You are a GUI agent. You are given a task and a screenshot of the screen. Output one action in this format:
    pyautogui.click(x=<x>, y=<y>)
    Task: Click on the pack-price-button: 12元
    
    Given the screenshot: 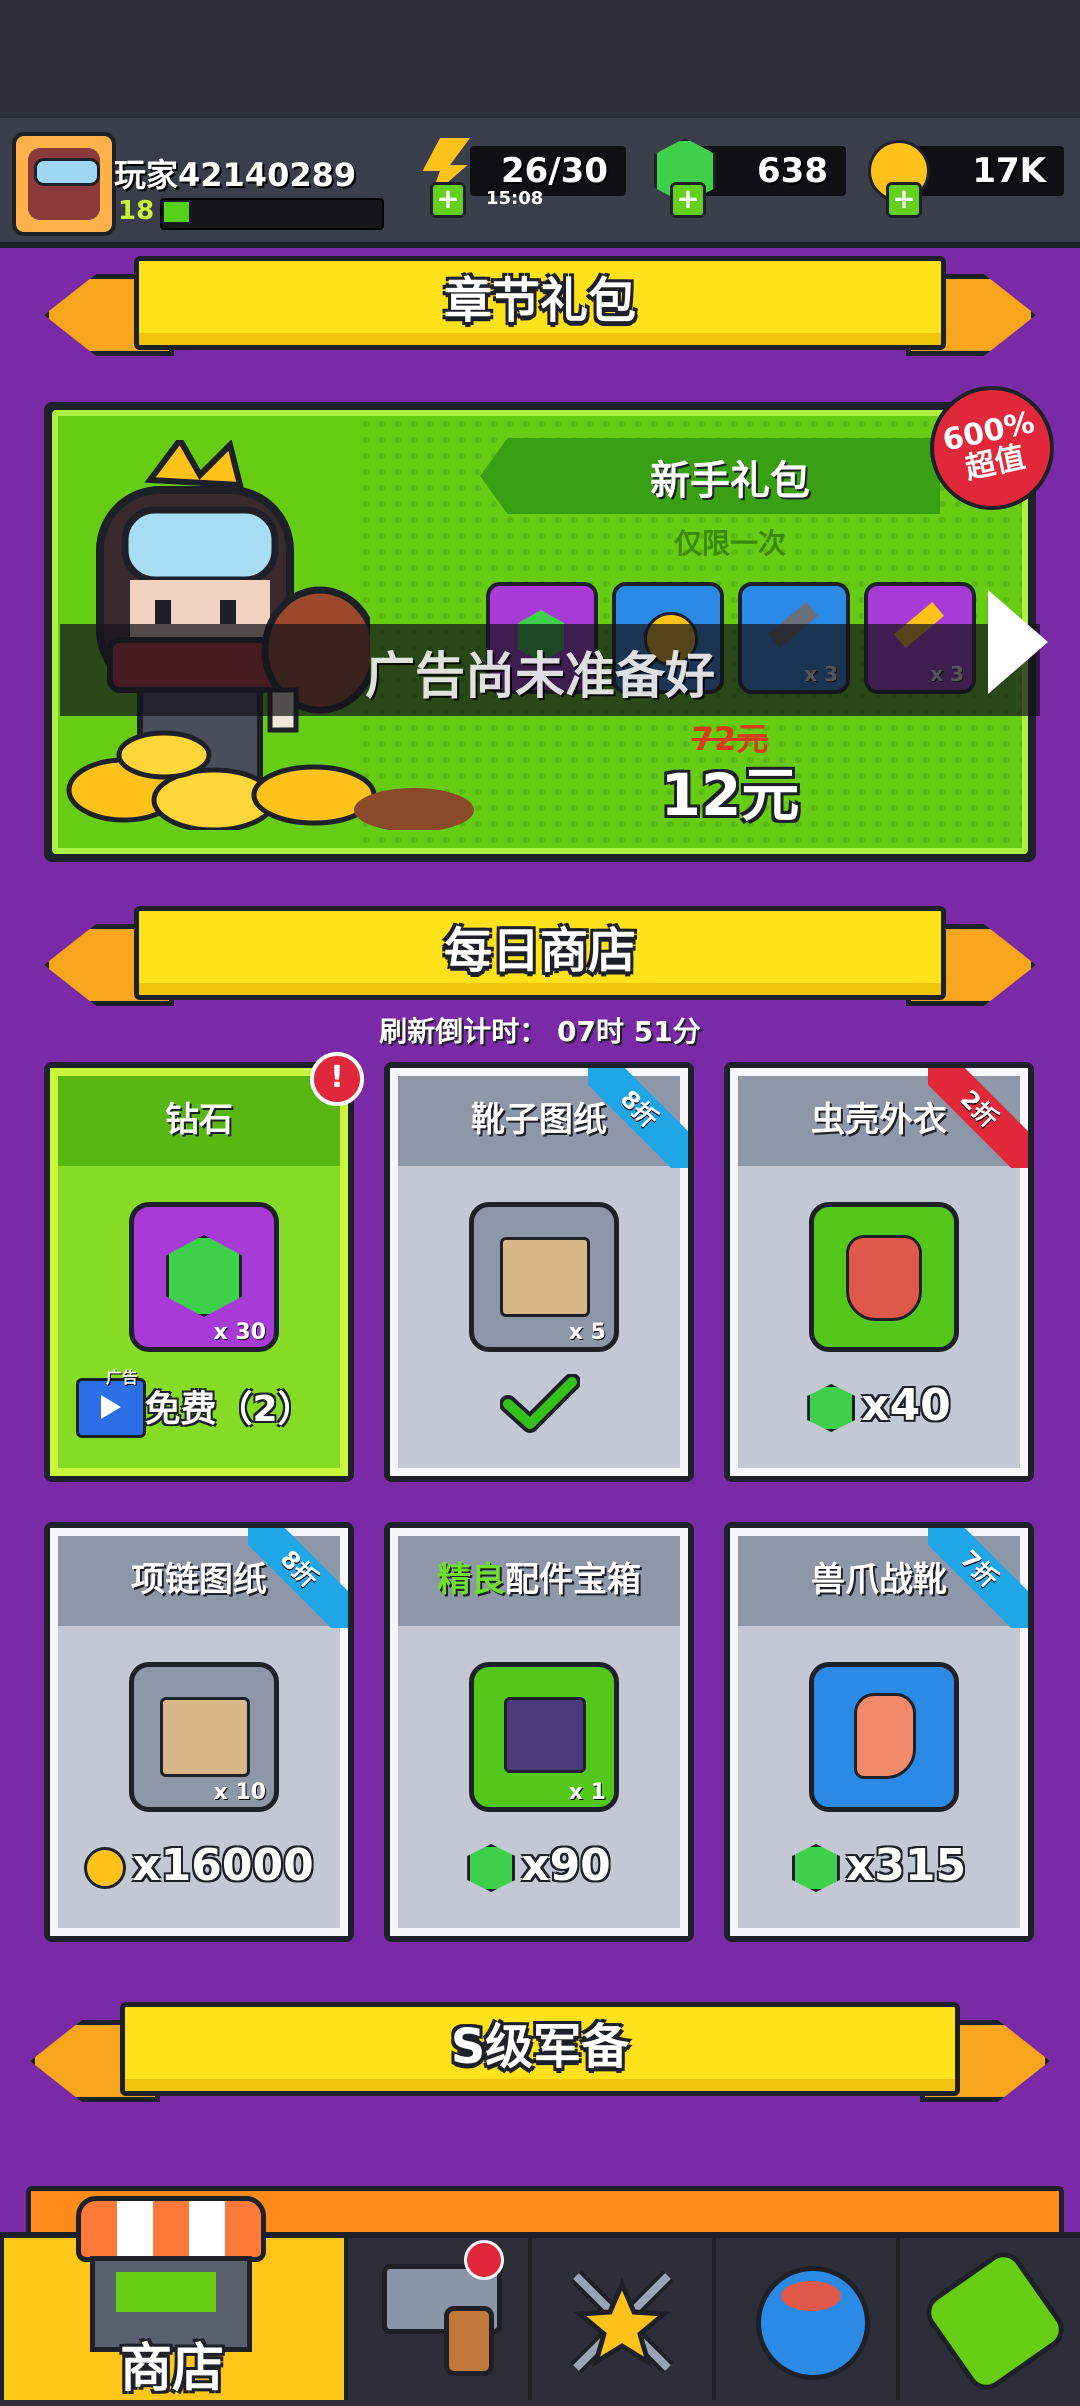 What is the action you would take?
    pyautogui.click(x=730, y=790)
    